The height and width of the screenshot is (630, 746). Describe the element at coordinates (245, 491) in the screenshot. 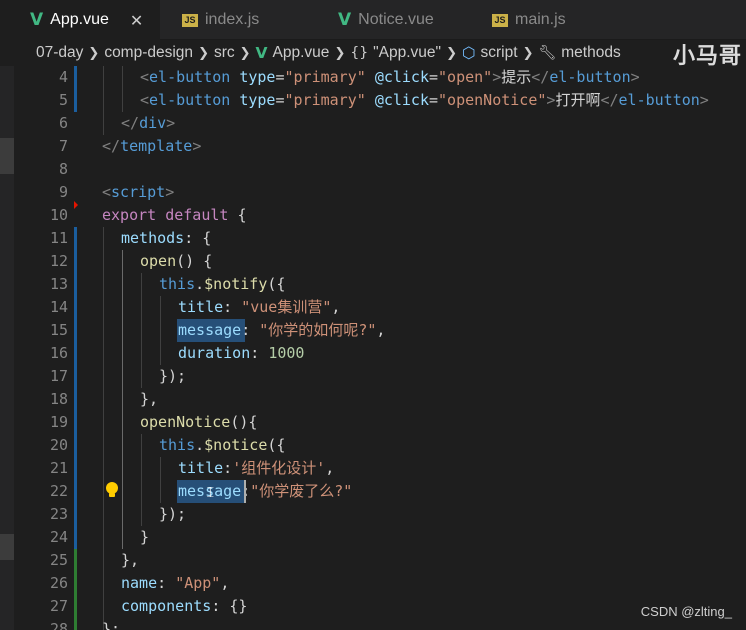

I see `text-caret` at that location.